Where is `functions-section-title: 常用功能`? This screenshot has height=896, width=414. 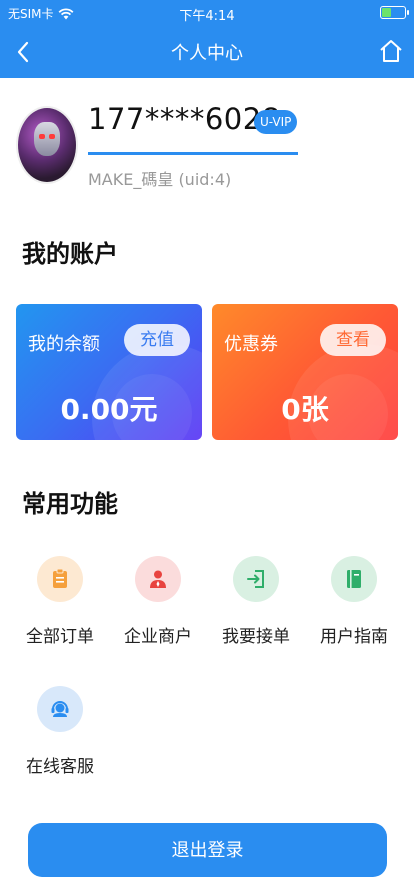 functions-section-title: 常用功能 is located at coordinates (70, 504).